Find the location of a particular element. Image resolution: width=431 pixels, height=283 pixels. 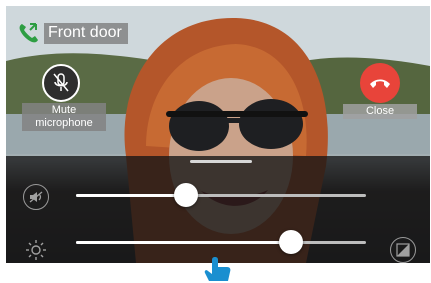

panel-drag-handle is located at coordinates (221, 161).